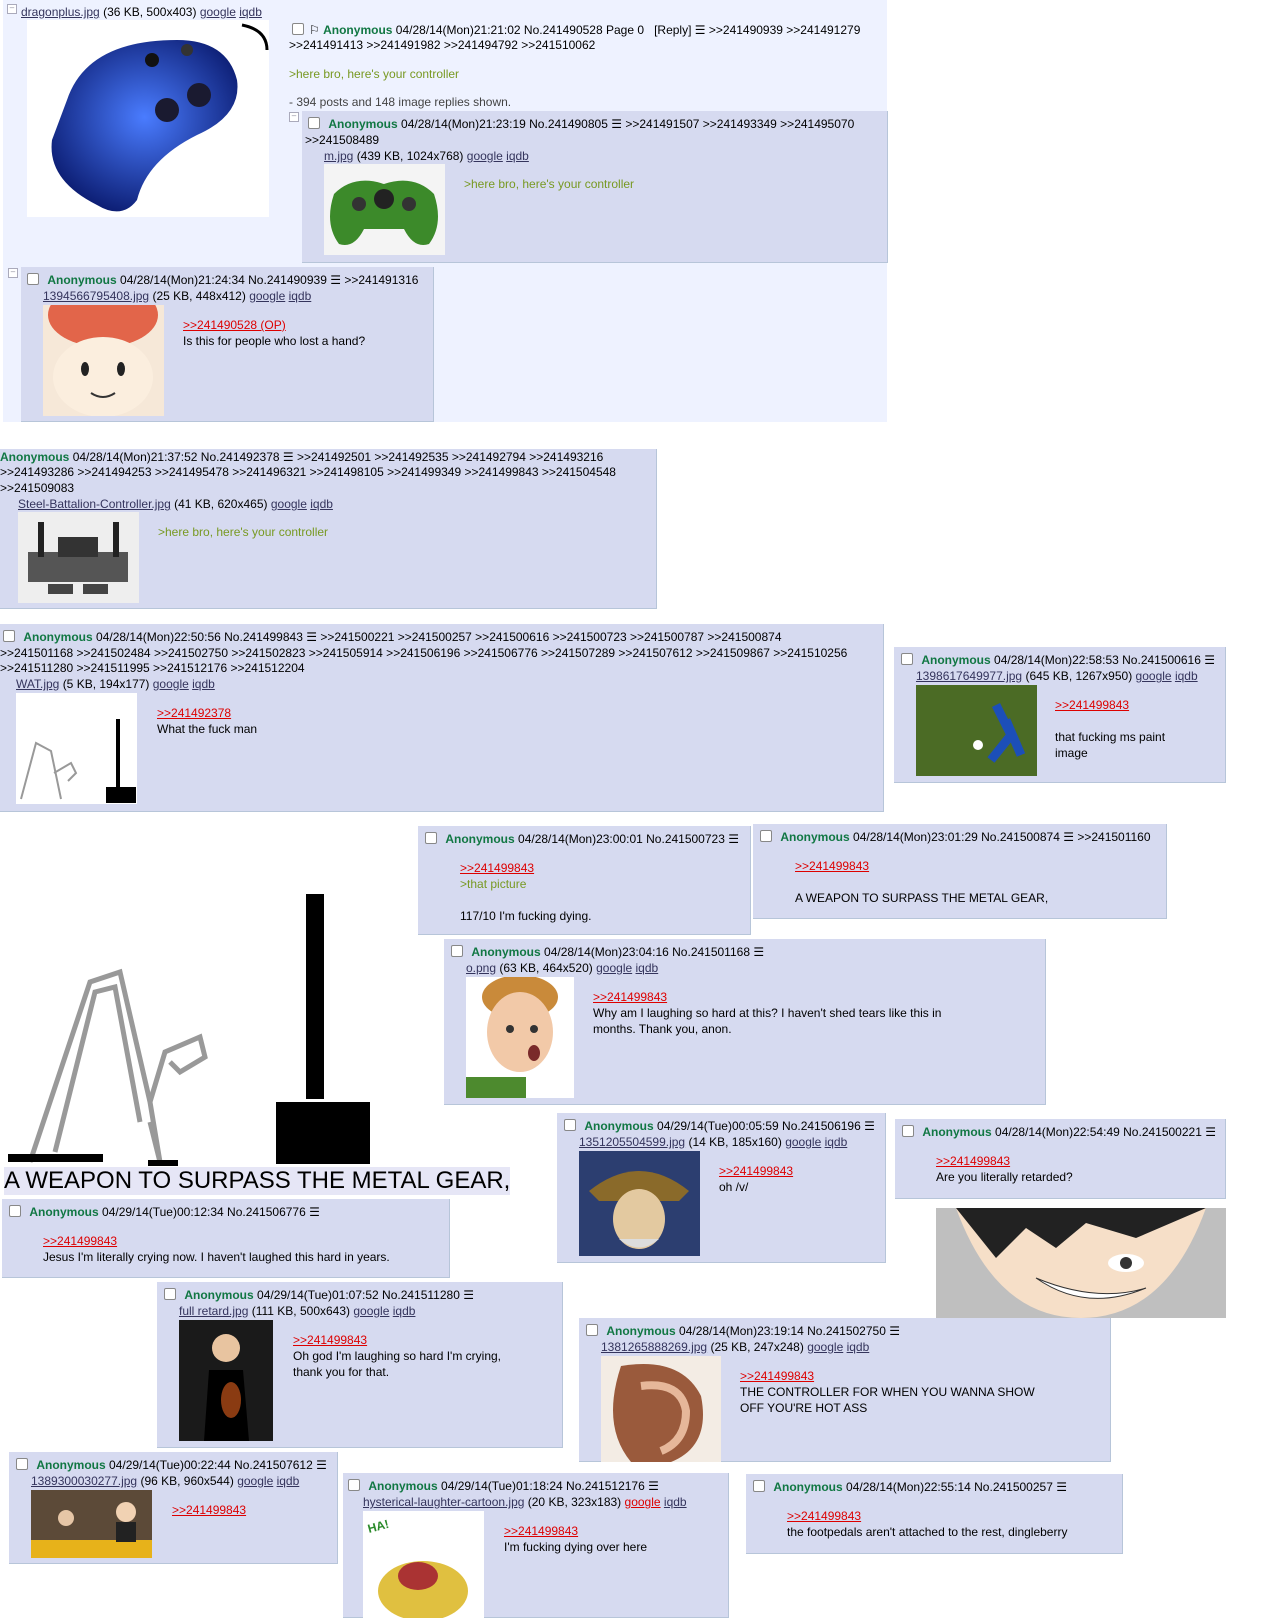  What do you see at coordinates (234, 325) in the screenshot?
I see `quote-link: >>241490528 (OP)` at bounding box center [234, 325].